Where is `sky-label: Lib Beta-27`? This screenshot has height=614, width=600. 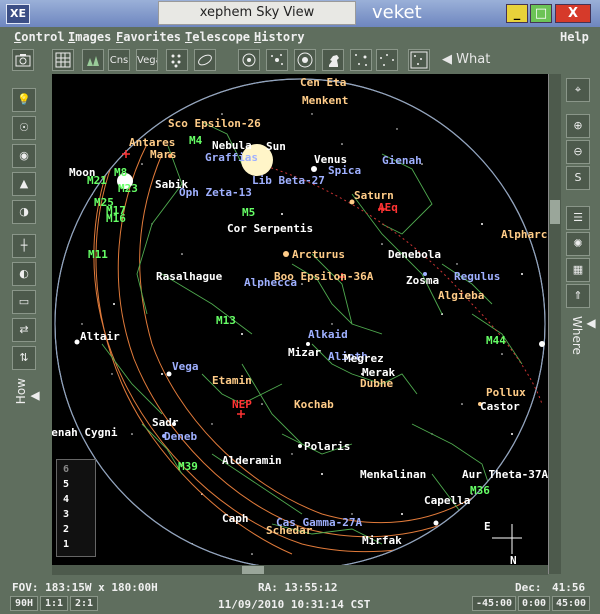
sky-label: Lib Beta-27 is located at coordinates (288, 180).